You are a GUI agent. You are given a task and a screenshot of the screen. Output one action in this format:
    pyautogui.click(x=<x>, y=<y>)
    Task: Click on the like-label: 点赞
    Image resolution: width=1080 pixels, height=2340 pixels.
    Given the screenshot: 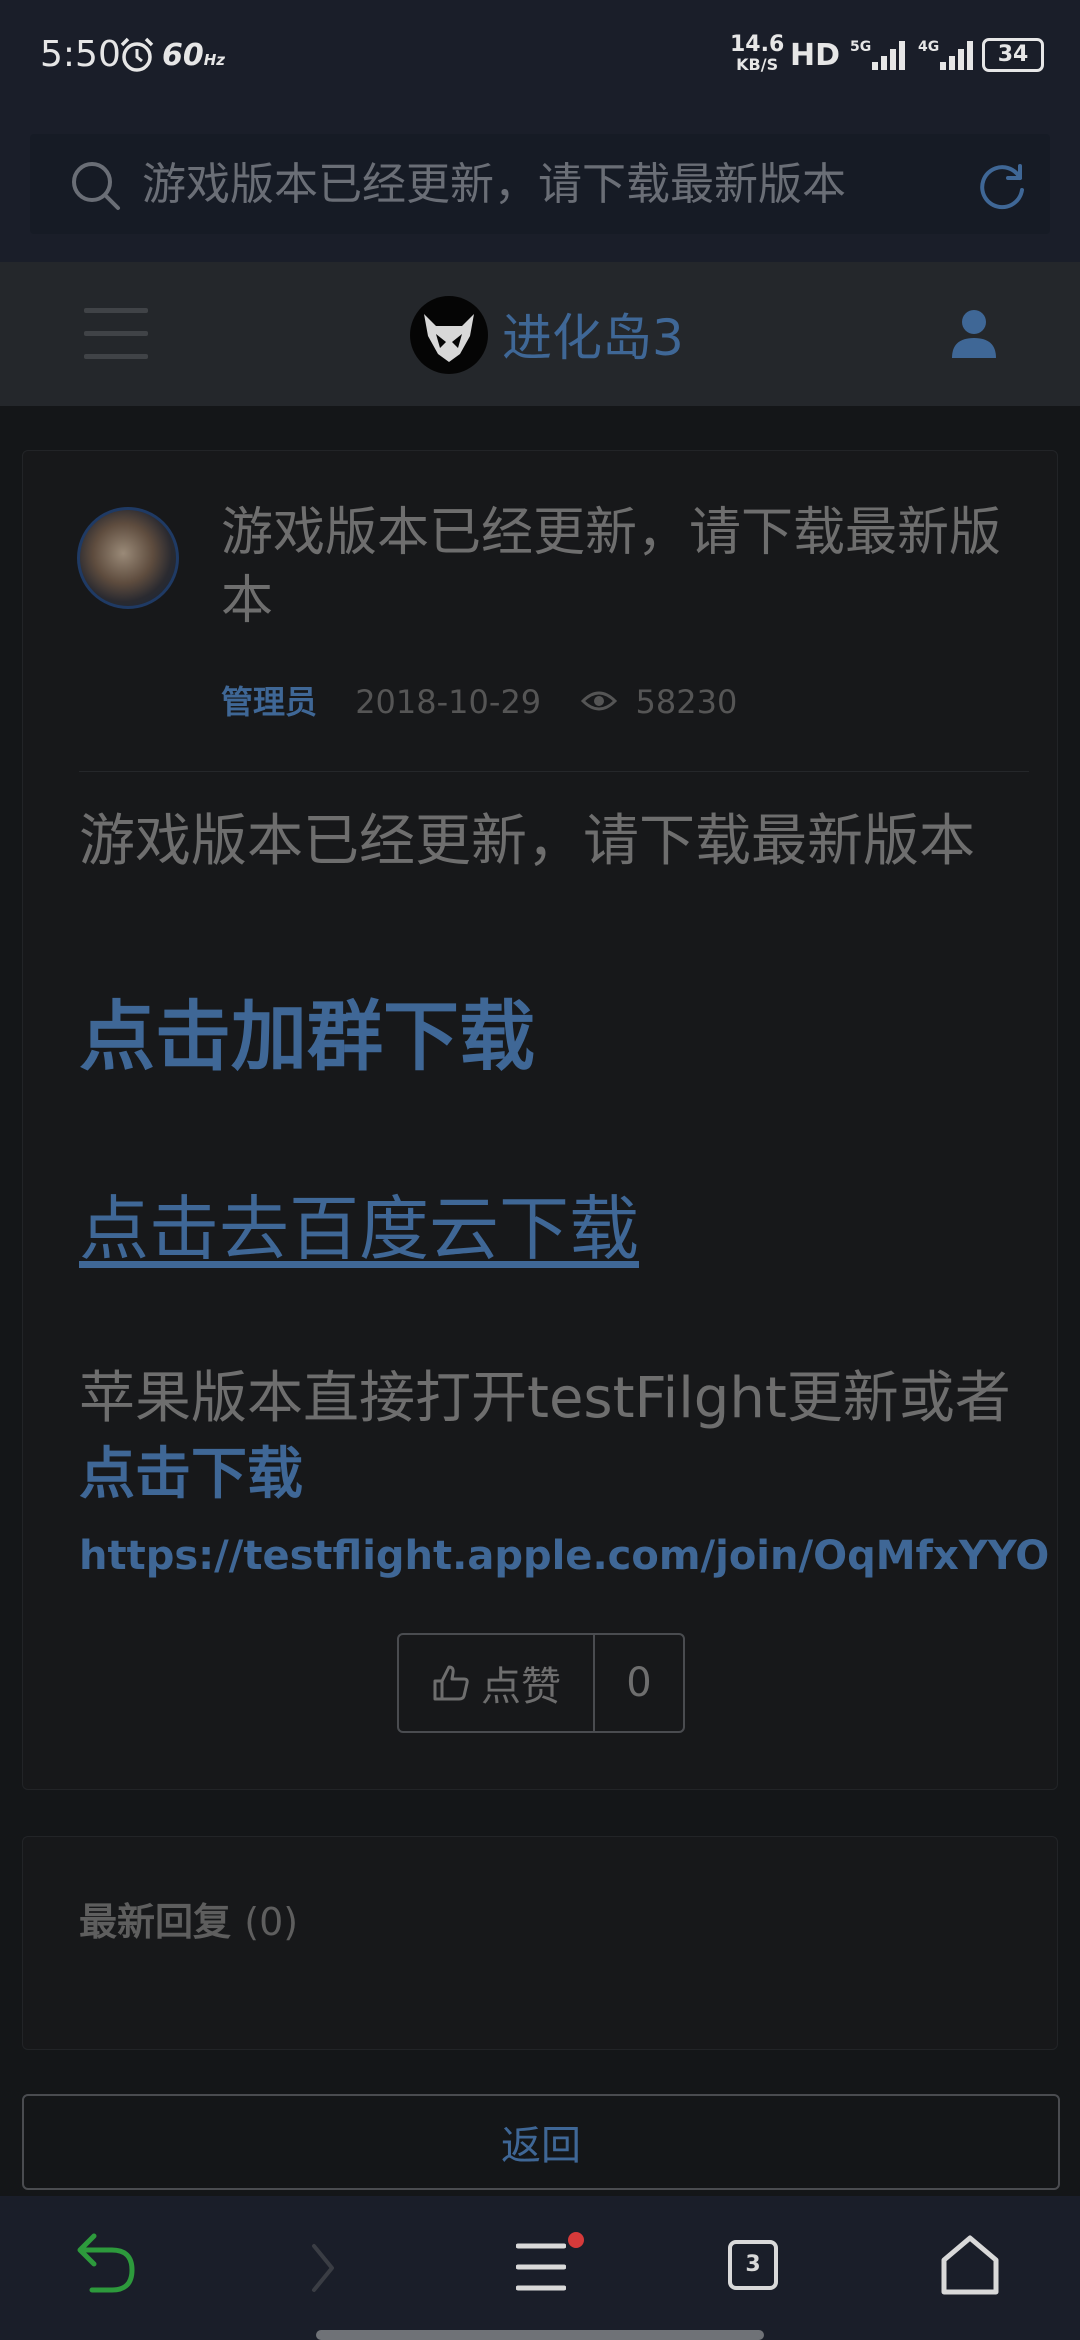 What is the action you would take?
    pyautogui.click(x=521, y=1687)
    